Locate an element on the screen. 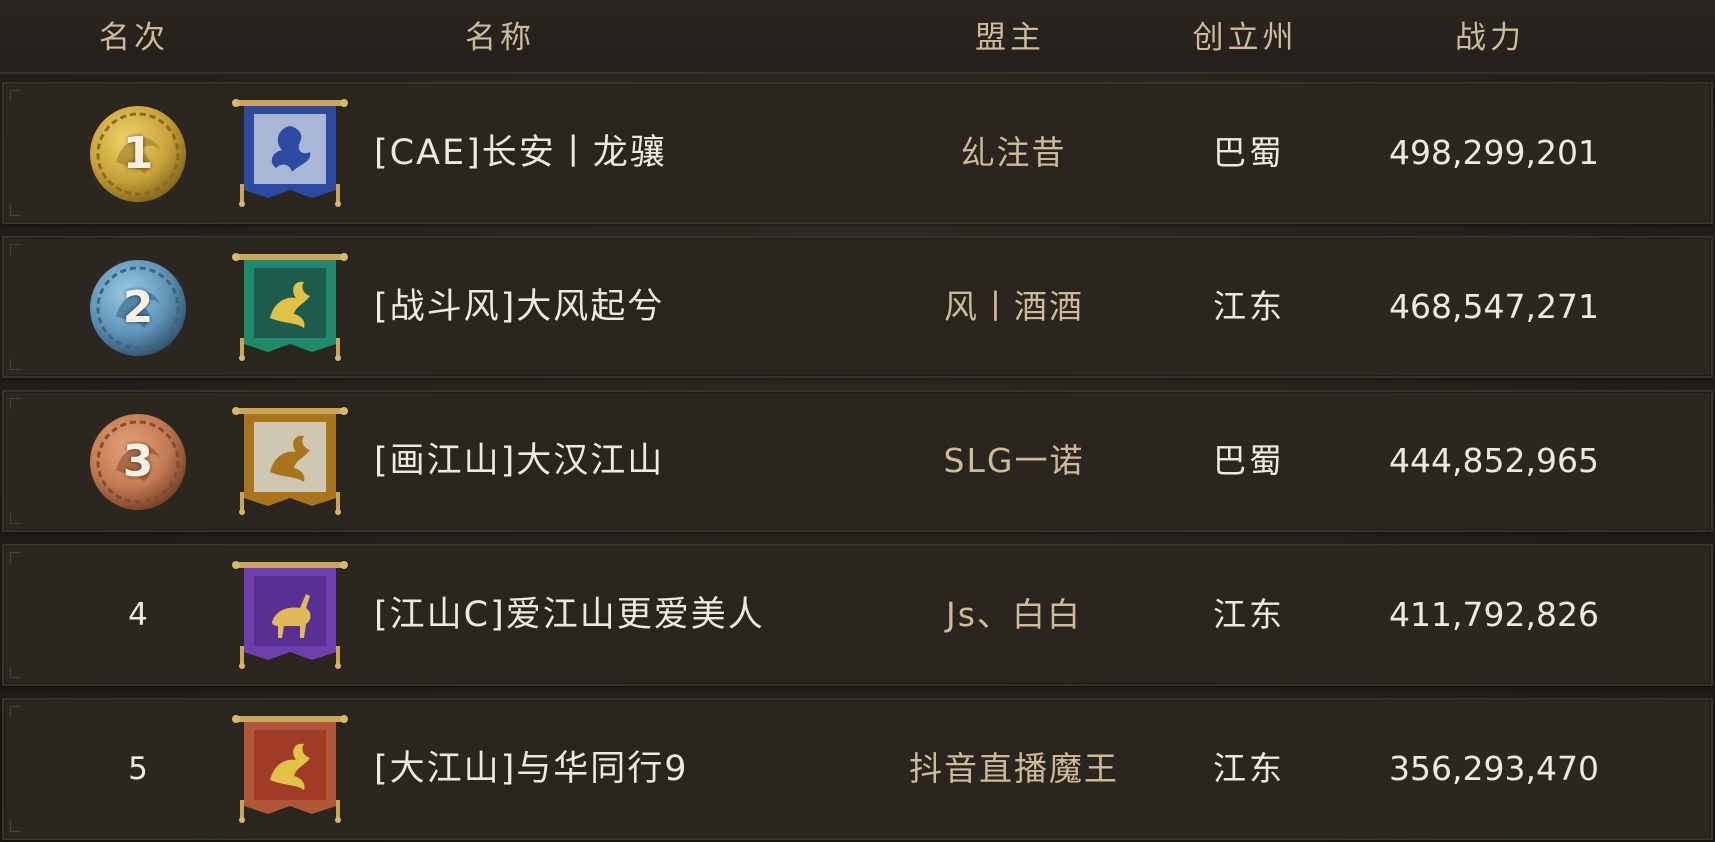  deer-banner-icon is located at coordinates (290, 616).